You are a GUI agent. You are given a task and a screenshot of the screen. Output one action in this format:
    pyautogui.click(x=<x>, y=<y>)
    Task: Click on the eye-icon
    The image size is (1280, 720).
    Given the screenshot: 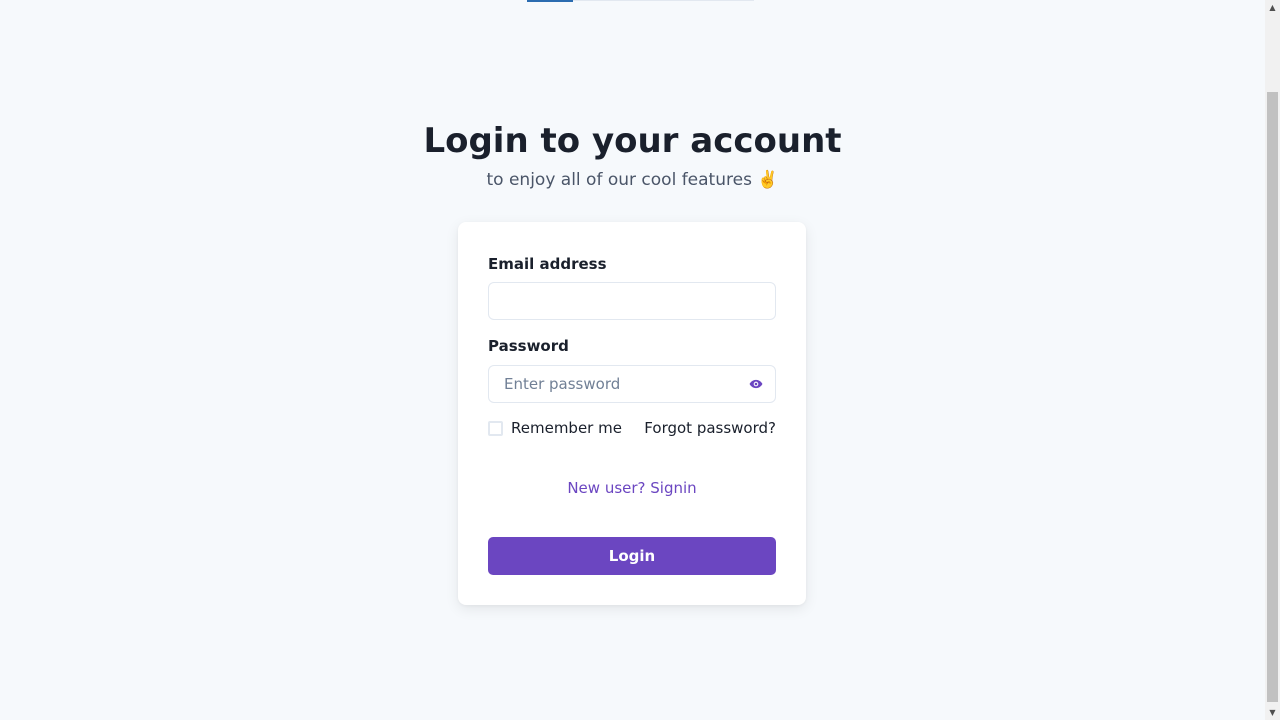 What is the action you would take?
    pyautogui.click(x=756, y=383)
    